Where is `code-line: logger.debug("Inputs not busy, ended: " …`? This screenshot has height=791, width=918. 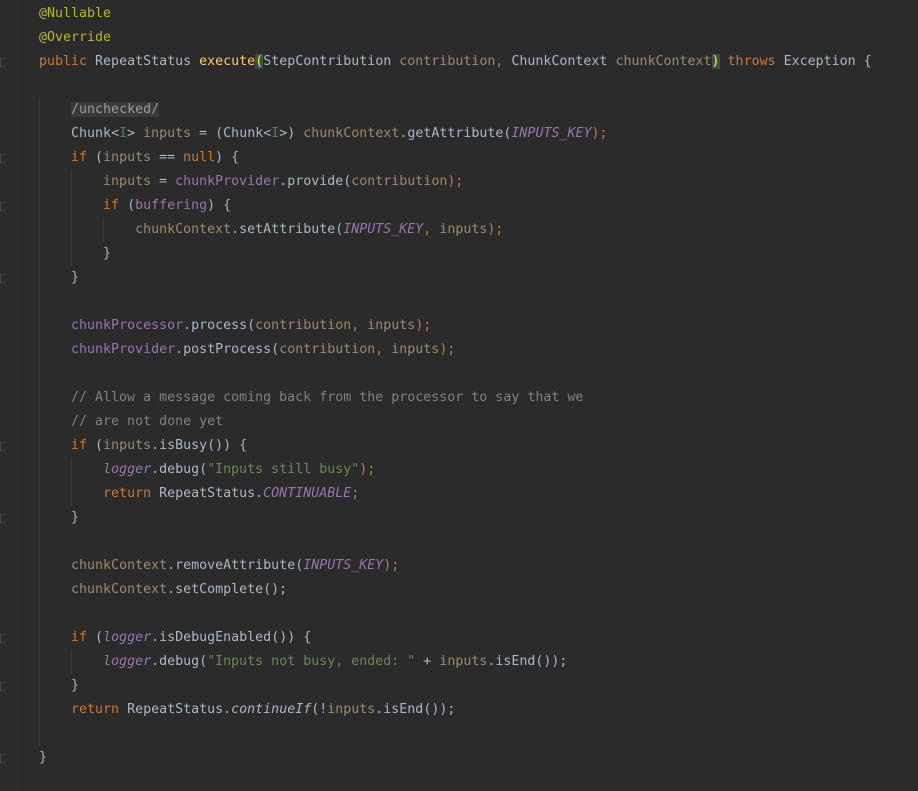 code-line: logger.debug("Inputs not busy, ended: " … is located at coordinates (478, 662).